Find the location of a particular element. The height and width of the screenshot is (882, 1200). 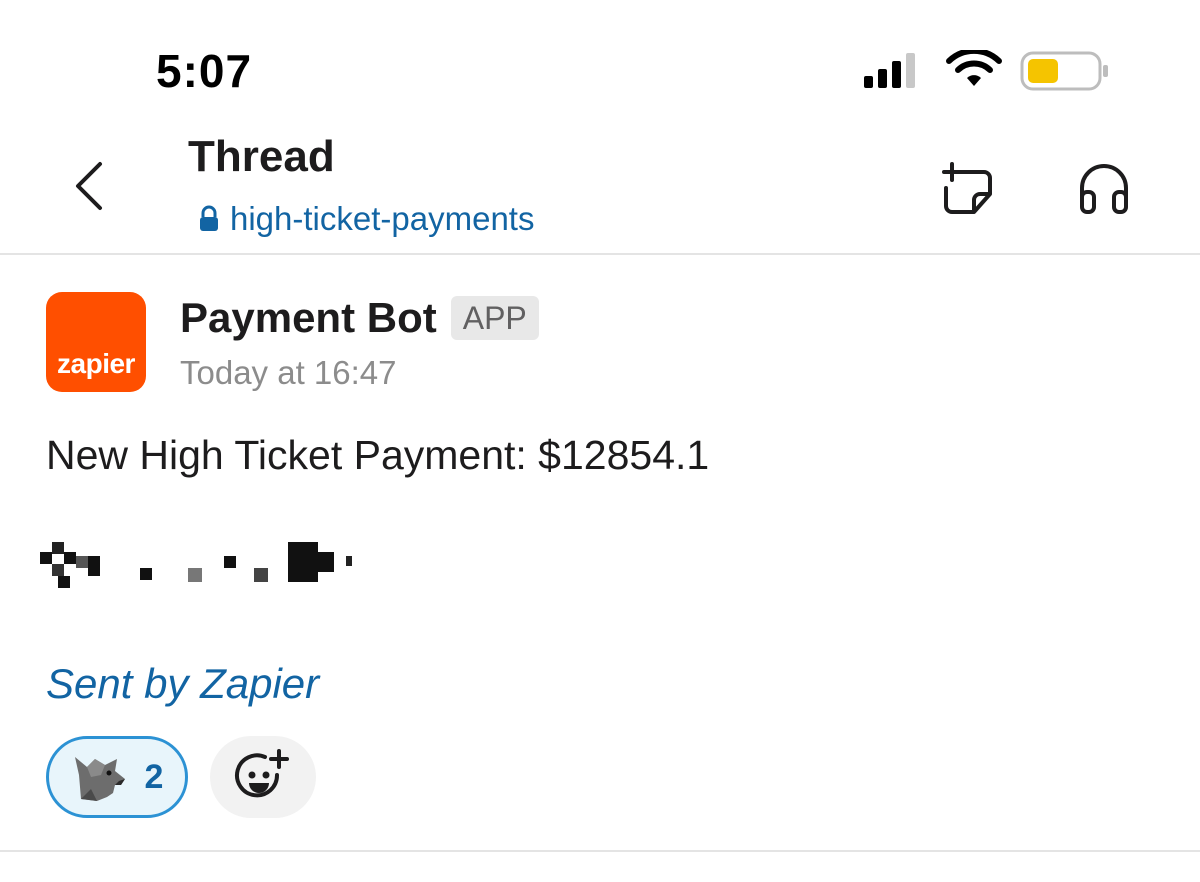

headphones-icon is located at coordinates (1104, 189).